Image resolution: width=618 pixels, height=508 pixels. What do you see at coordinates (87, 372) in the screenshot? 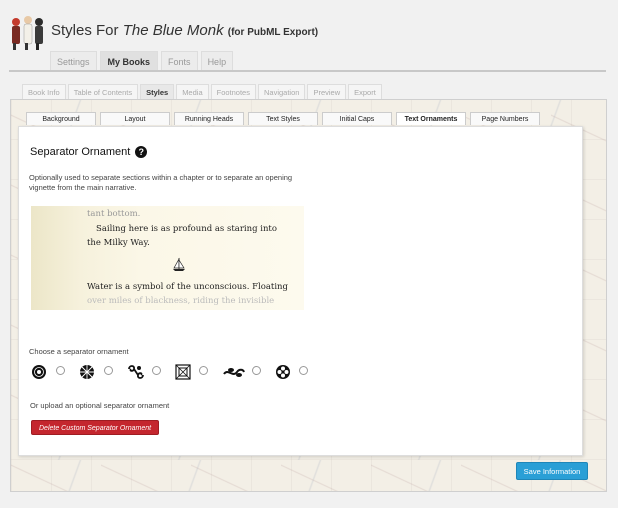
I see `compass-star-ornament-icon` at bounding box center [87, 372].